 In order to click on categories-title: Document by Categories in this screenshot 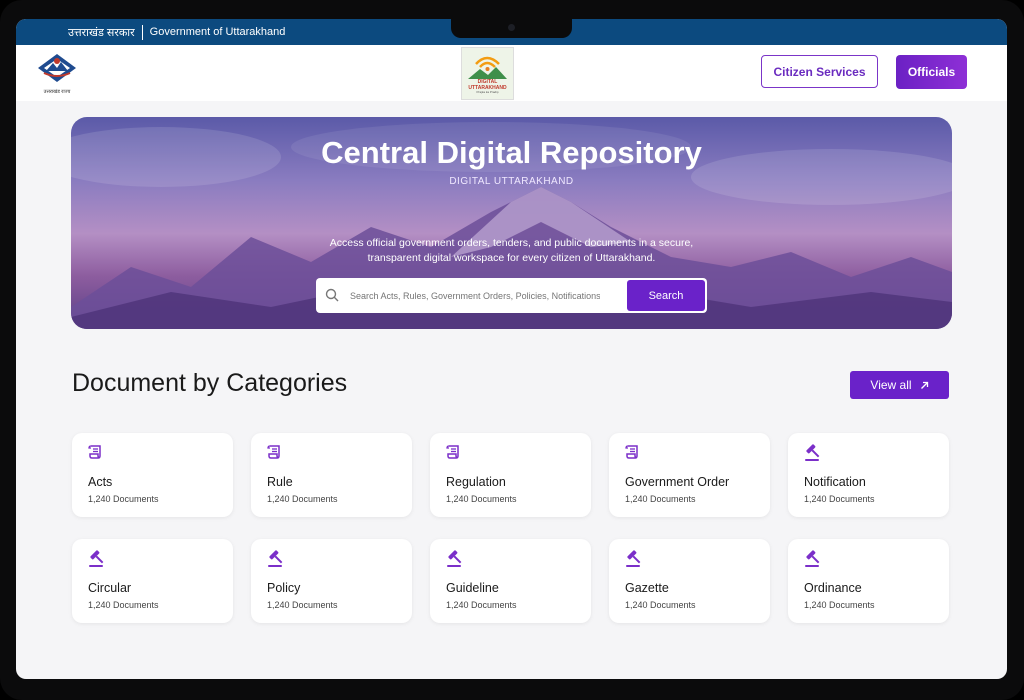, I will do `click(210, 383)`.